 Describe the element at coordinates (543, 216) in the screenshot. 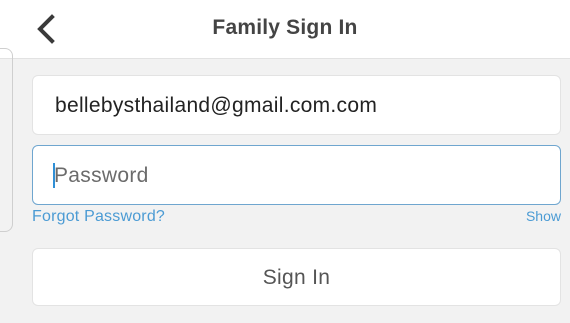

I see `show-password-toggle: Show` at that location.